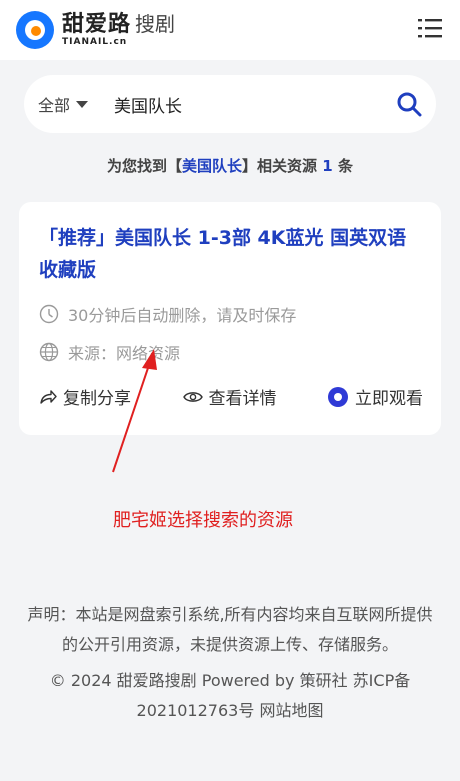 The height and width of the screenshot is (781, 460). What do you see at coordinates (230, 254) in the screenshot?
I see `result-title-link: 「推荐」美国队长 1-3部 4K蓝光 国英双语收藏版` at bounding box center [230, 254].